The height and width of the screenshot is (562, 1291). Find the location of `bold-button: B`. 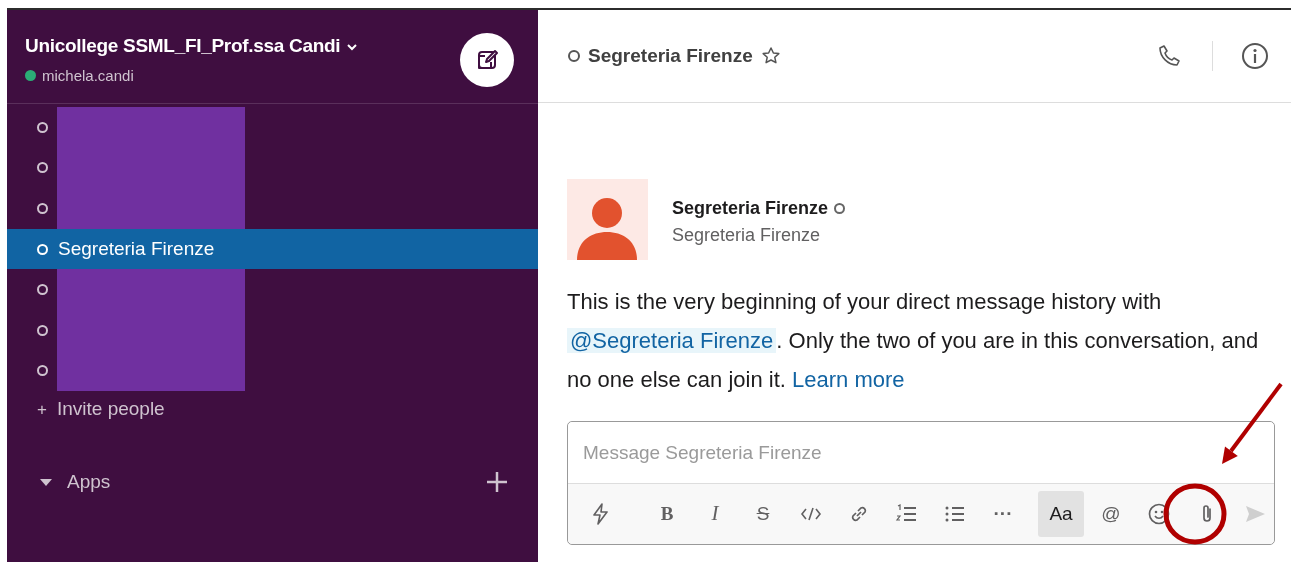

bold-button: B is located at coordinates (667, 514).